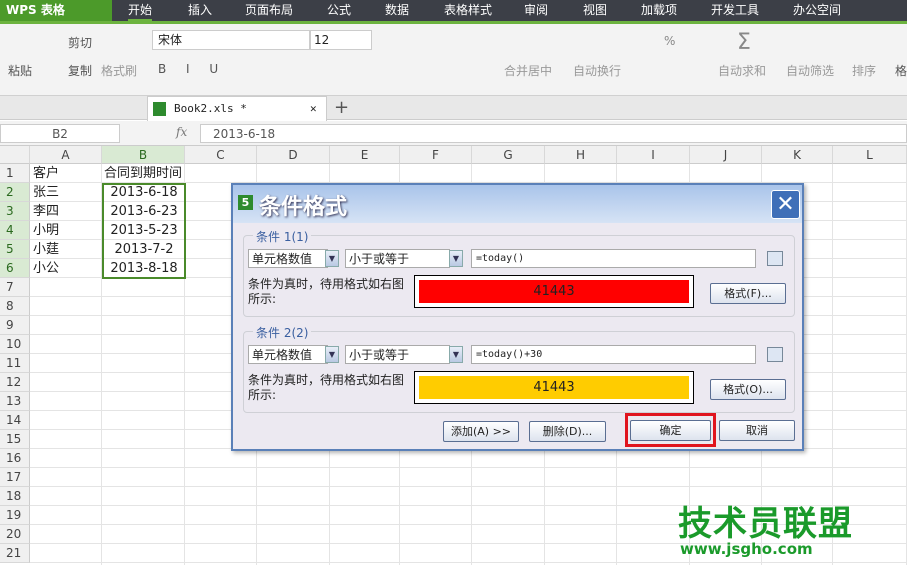 This screenshot has height=565, width=907. What do you see at coordinates (341, 40) in the screenshot?
I see `font-size-select: 12` at bounding box center [341, 40].